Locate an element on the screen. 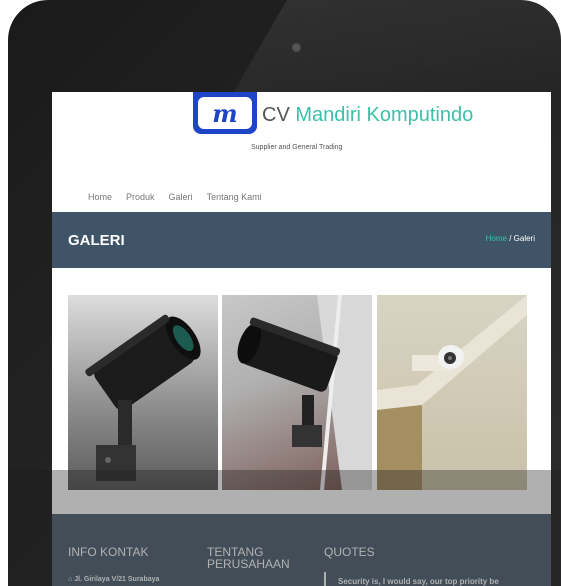 The width and height of the screenshot is (561, 586). footer-quotes-title: QUOTES is located at coordinates (349, 552).